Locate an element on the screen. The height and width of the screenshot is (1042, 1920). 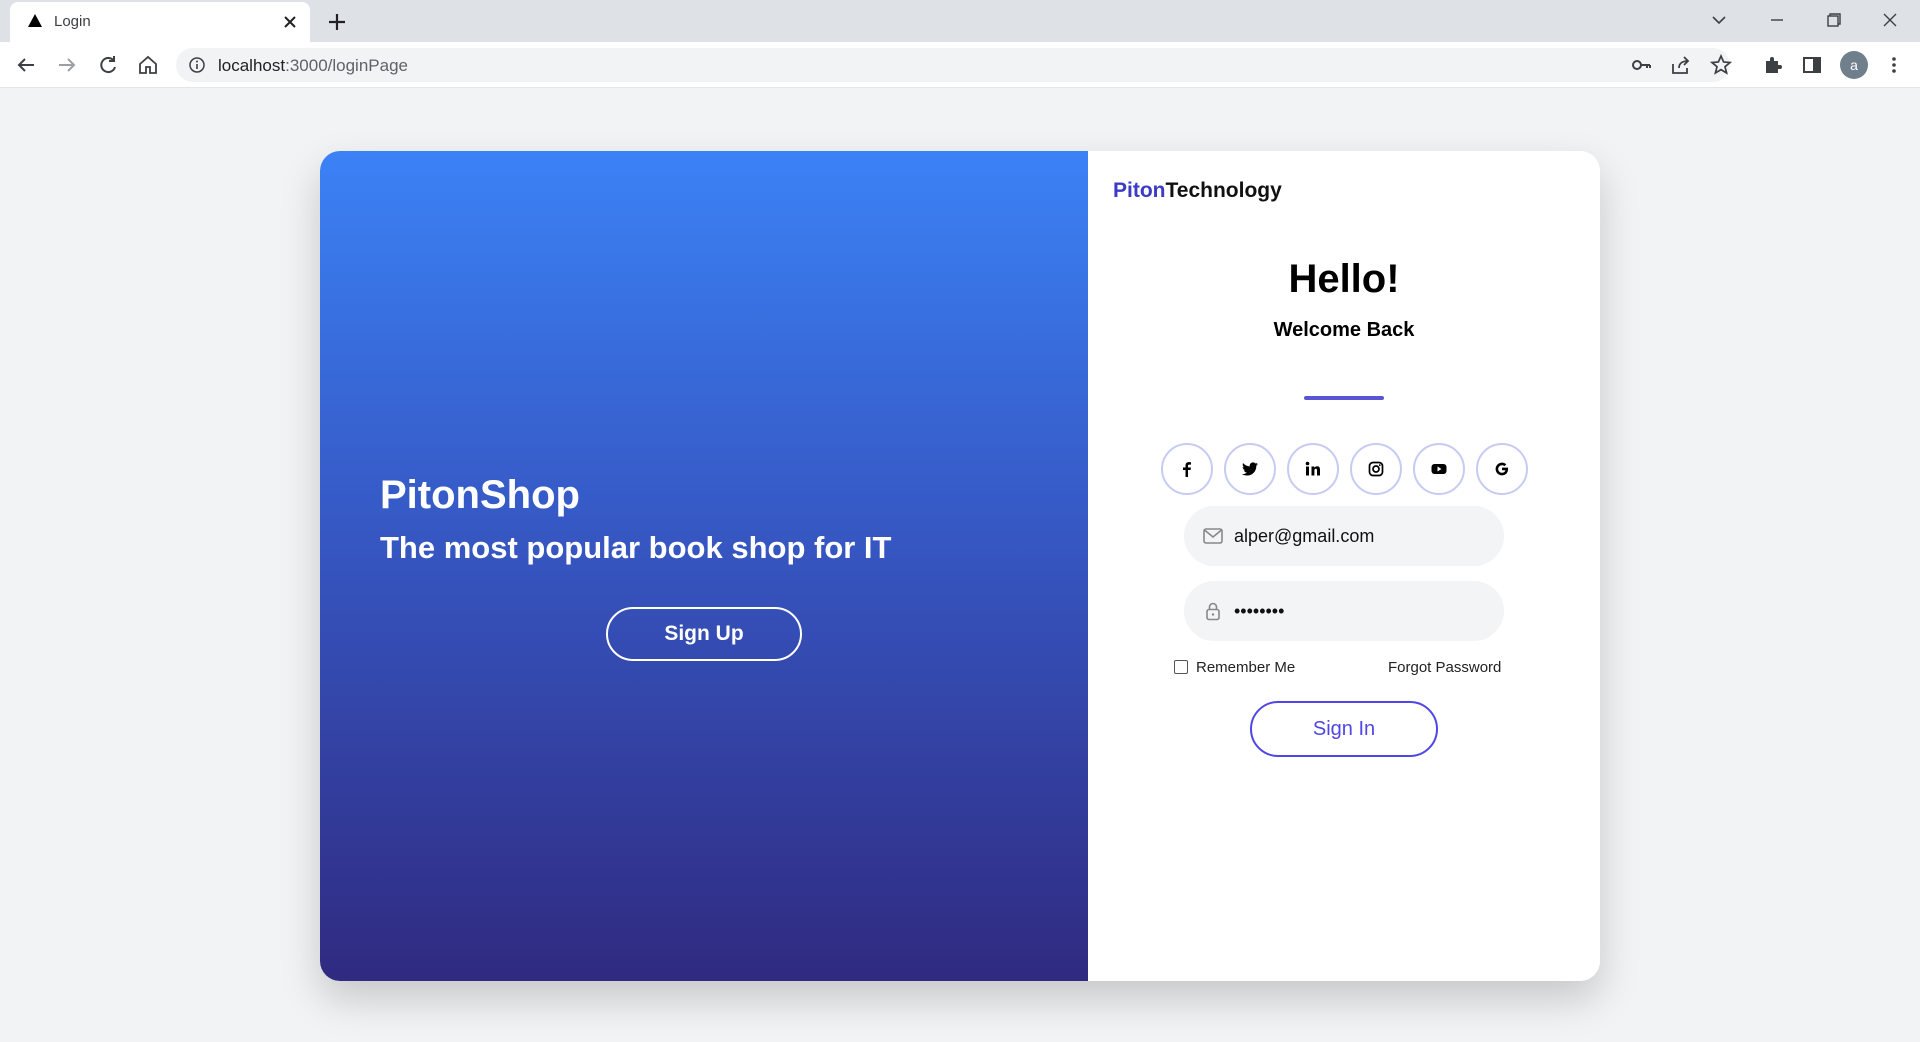
instagram-button is located at coordinates (1376, 469).